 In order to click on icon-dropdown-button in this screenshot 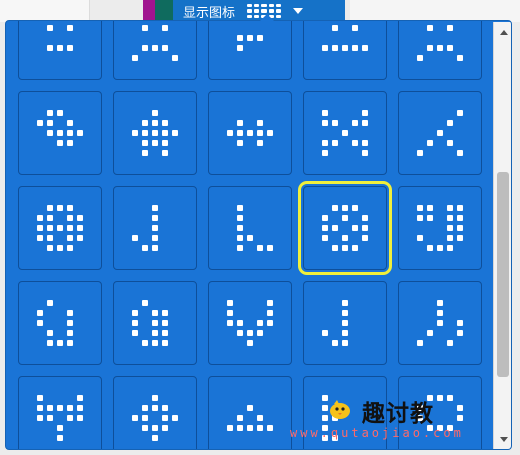, I will do `click(276, 11)`.